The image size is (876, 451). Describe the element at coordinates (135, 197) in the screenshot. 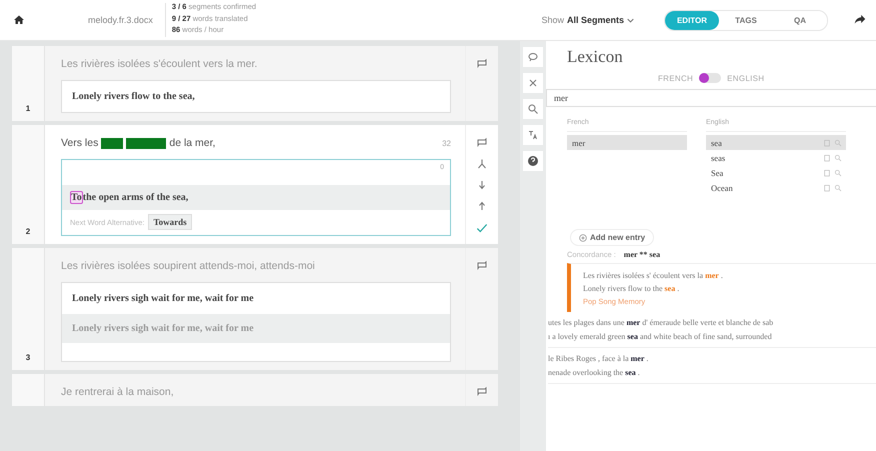

I see `target-text: the open arms of the sea,` at that location.